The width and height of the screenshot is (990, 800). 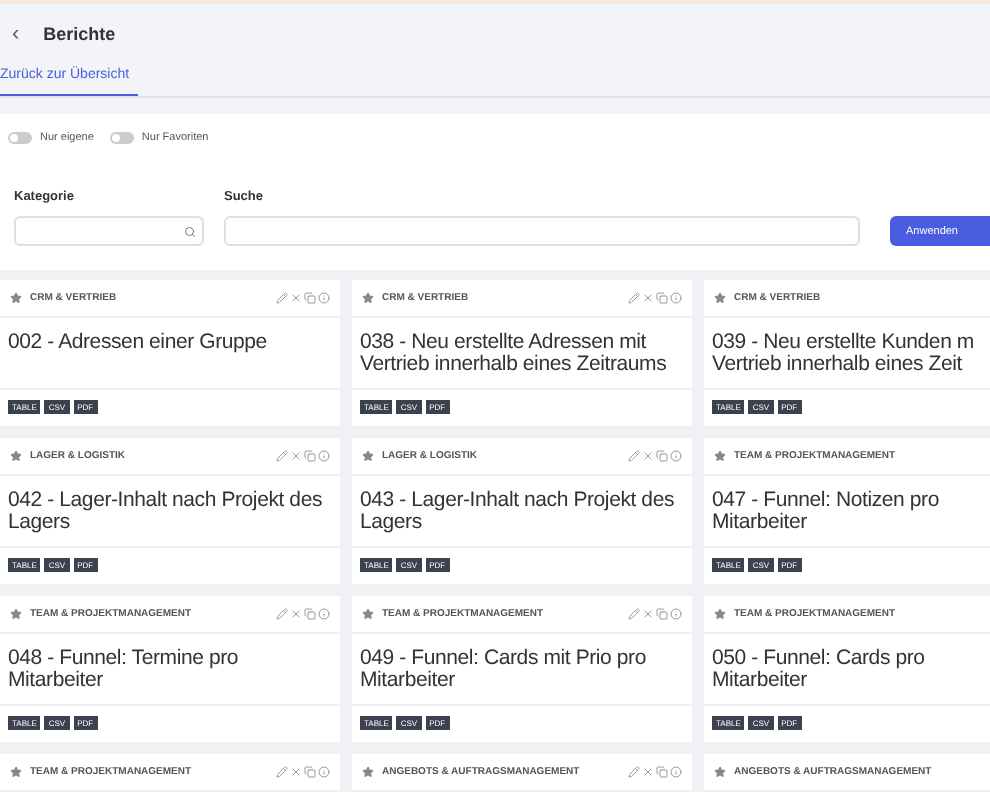 What do you see at coordinates (79, 34) in the screenshot?
I see `page-title: Berichte` at bounding box center [79, 34].